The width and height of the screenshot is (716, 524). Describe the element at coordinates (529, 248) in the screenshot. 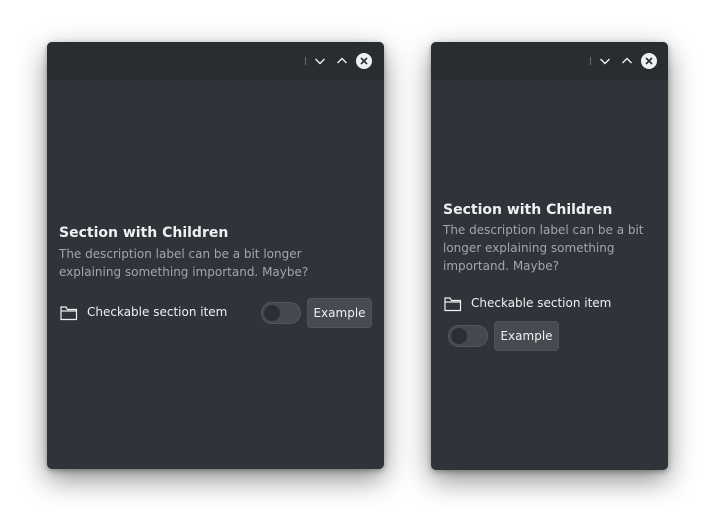

I see `section-description-line: longer explaining something` at that location.